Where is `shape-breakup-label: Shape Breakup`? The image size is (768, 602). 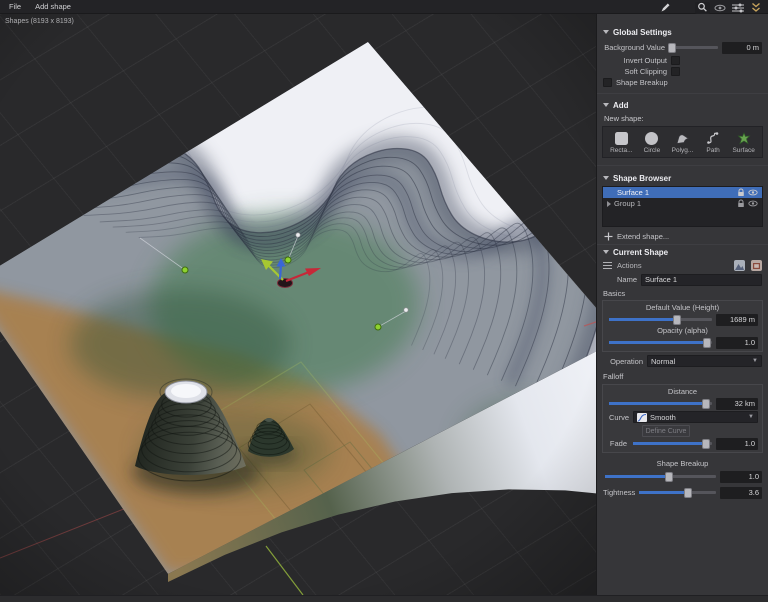 shape-breakup-label: Shape Breakup is located at coordinates (642, 82).